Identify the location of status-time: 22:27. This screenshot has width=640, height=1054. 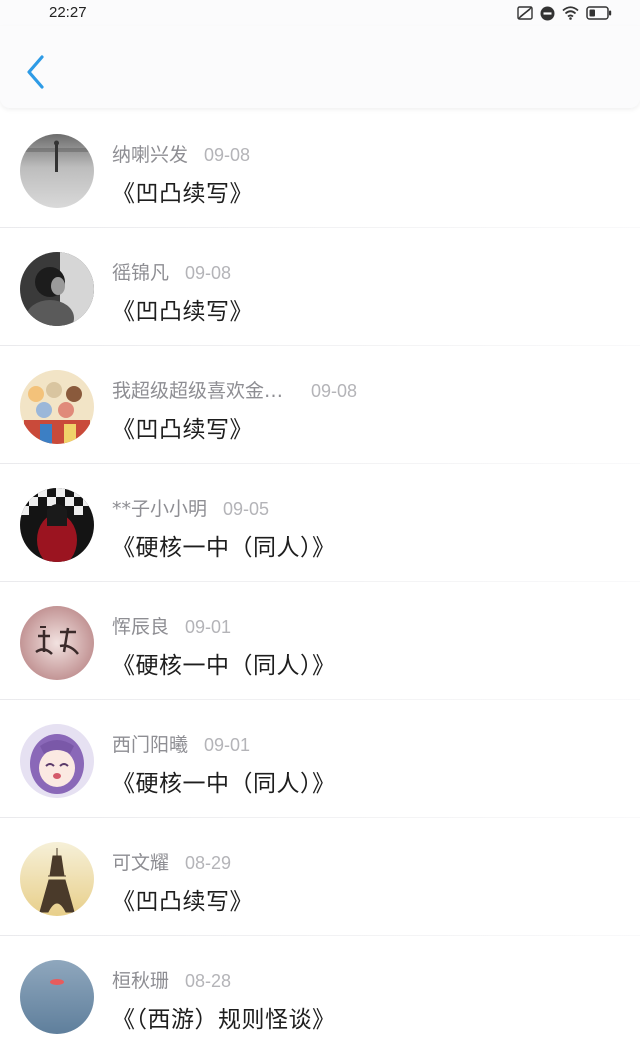
(68, 12).